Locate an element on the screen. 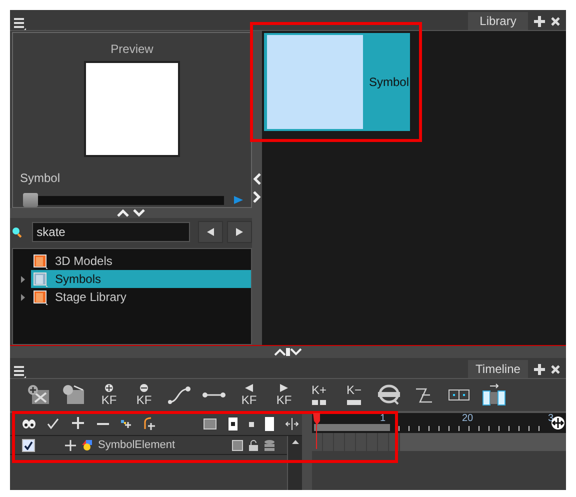 The height and width of the screenshot is (497, 576). tree-item: Symbols is located at coordinates (141, 279).